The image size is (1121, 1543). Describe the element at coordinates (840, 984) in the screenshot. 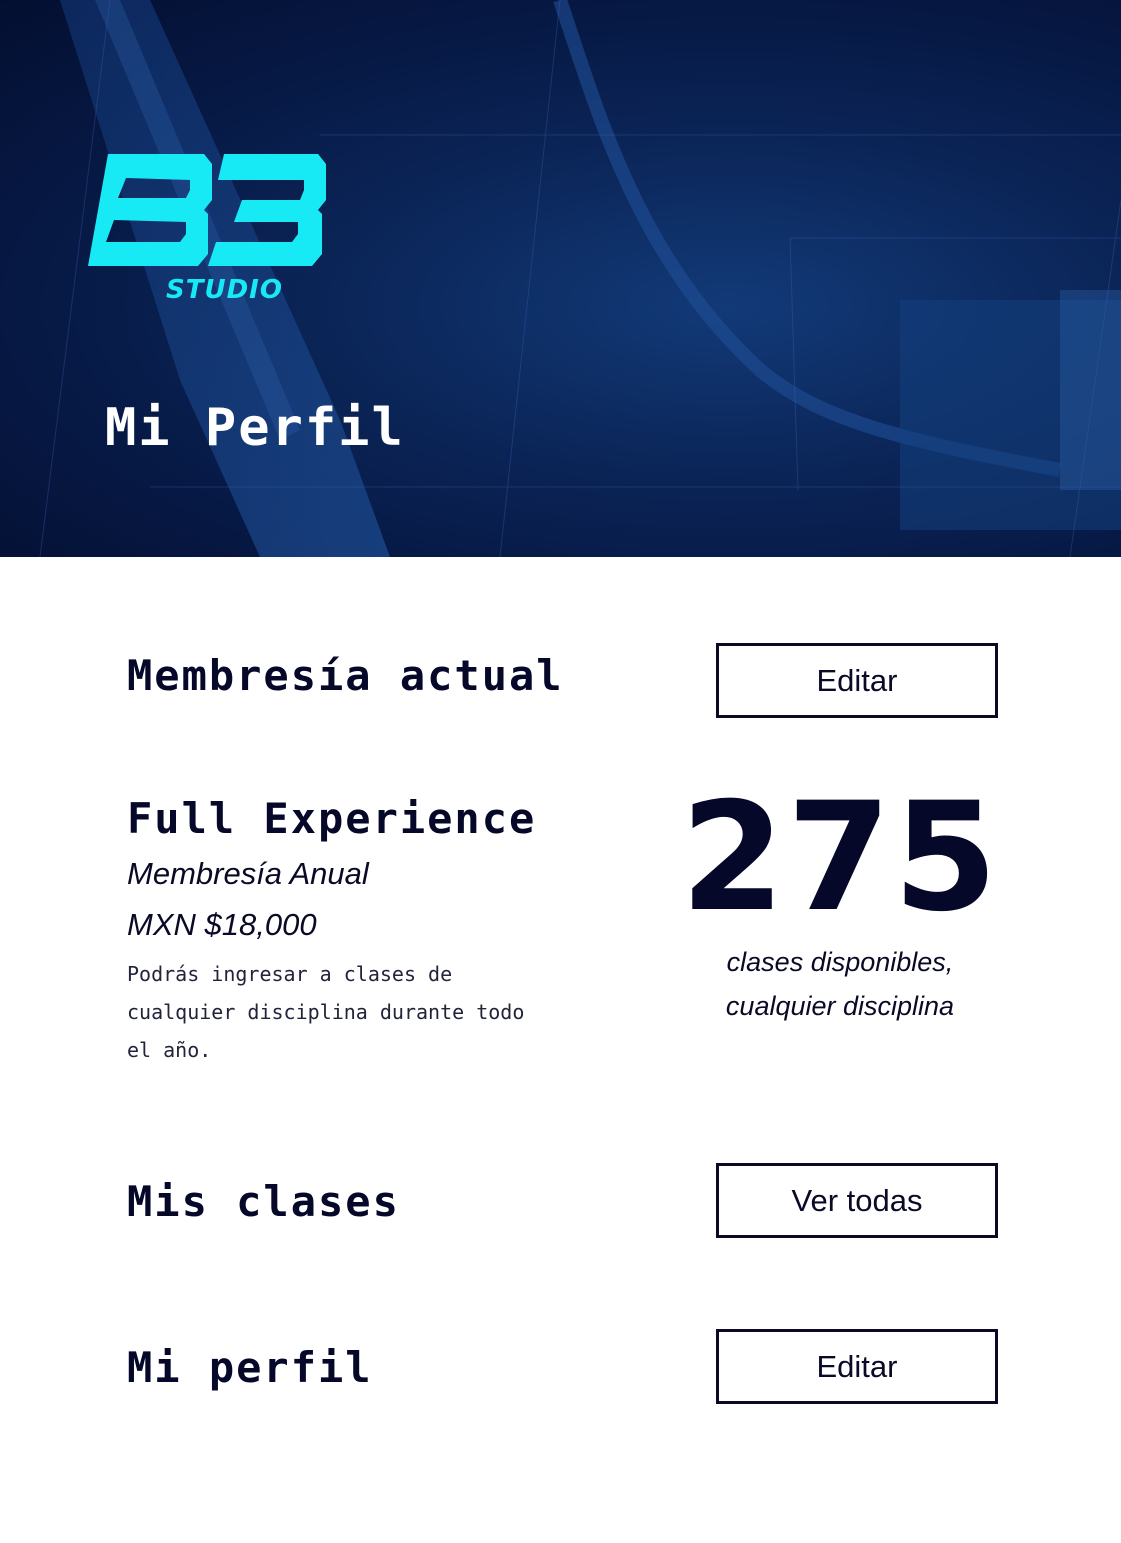

I see `available-classes-caption: clases disponibles, cualquier disciplina` at that location.